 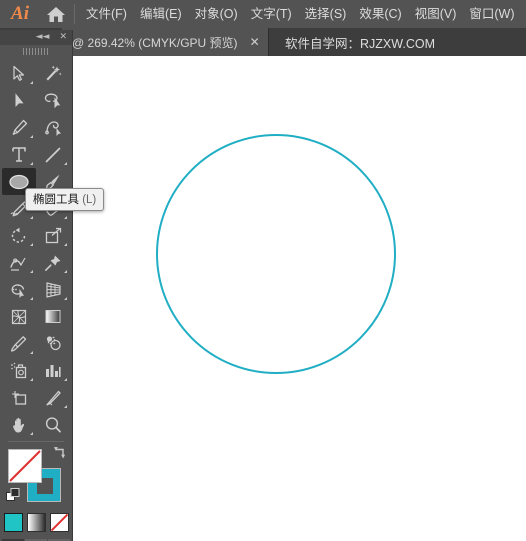 I want to click on slice-knife-icon, so click(x=53, y=397).